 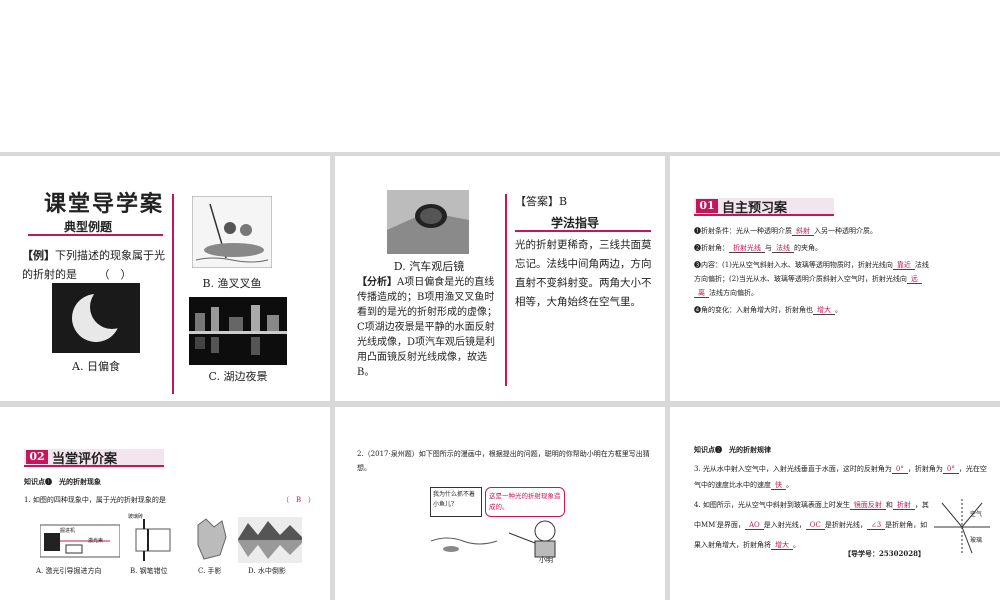 I want to click on preview-item-4: ❹角的变化：入射角增大时，折射角也 增大。, so click(x=768, y=310).